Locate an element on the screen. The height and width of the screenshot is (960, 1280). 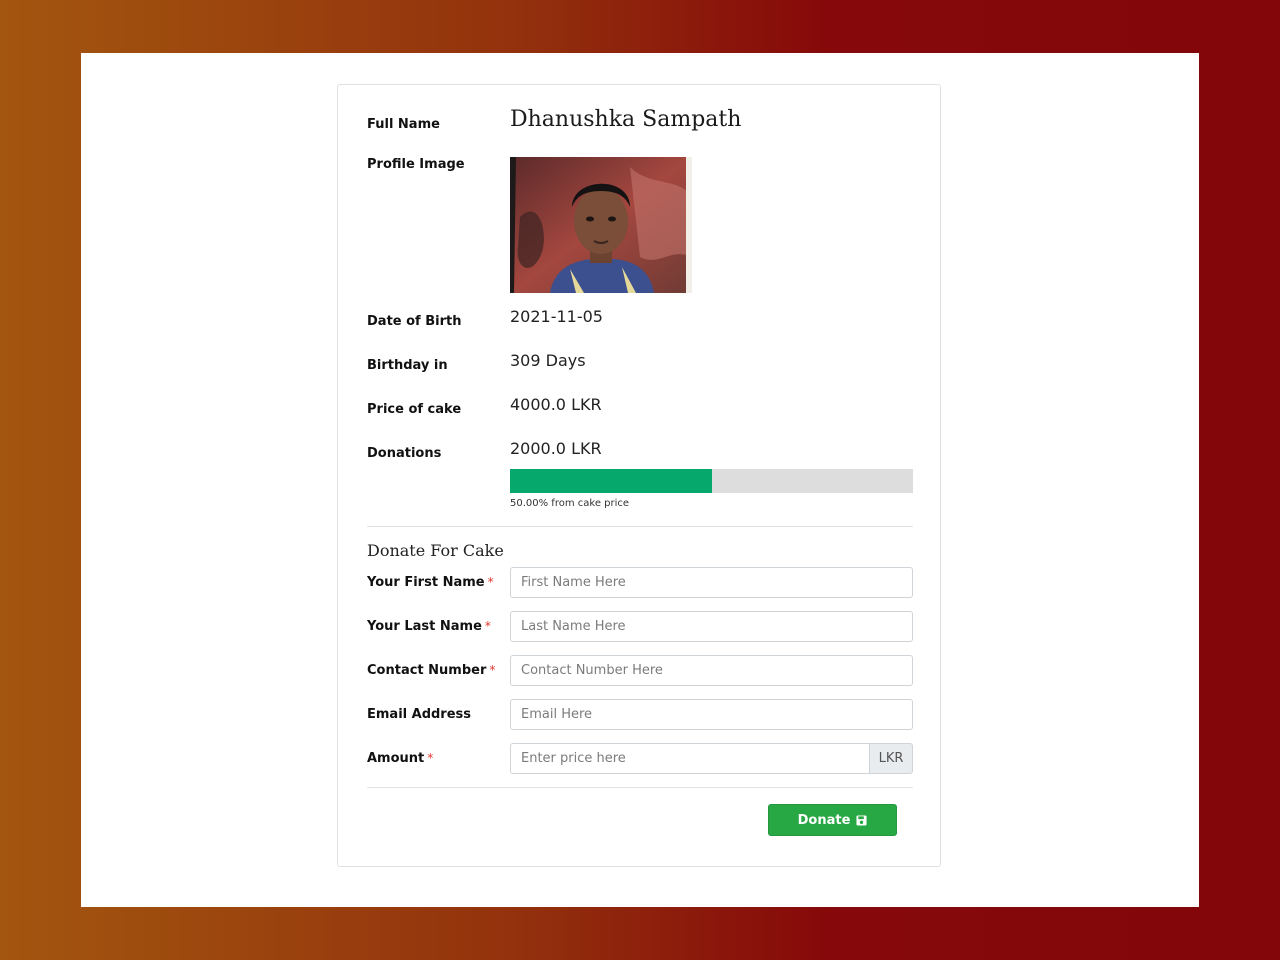
donate-section-title: Donate For Cake is located at coordinates (435, 550).